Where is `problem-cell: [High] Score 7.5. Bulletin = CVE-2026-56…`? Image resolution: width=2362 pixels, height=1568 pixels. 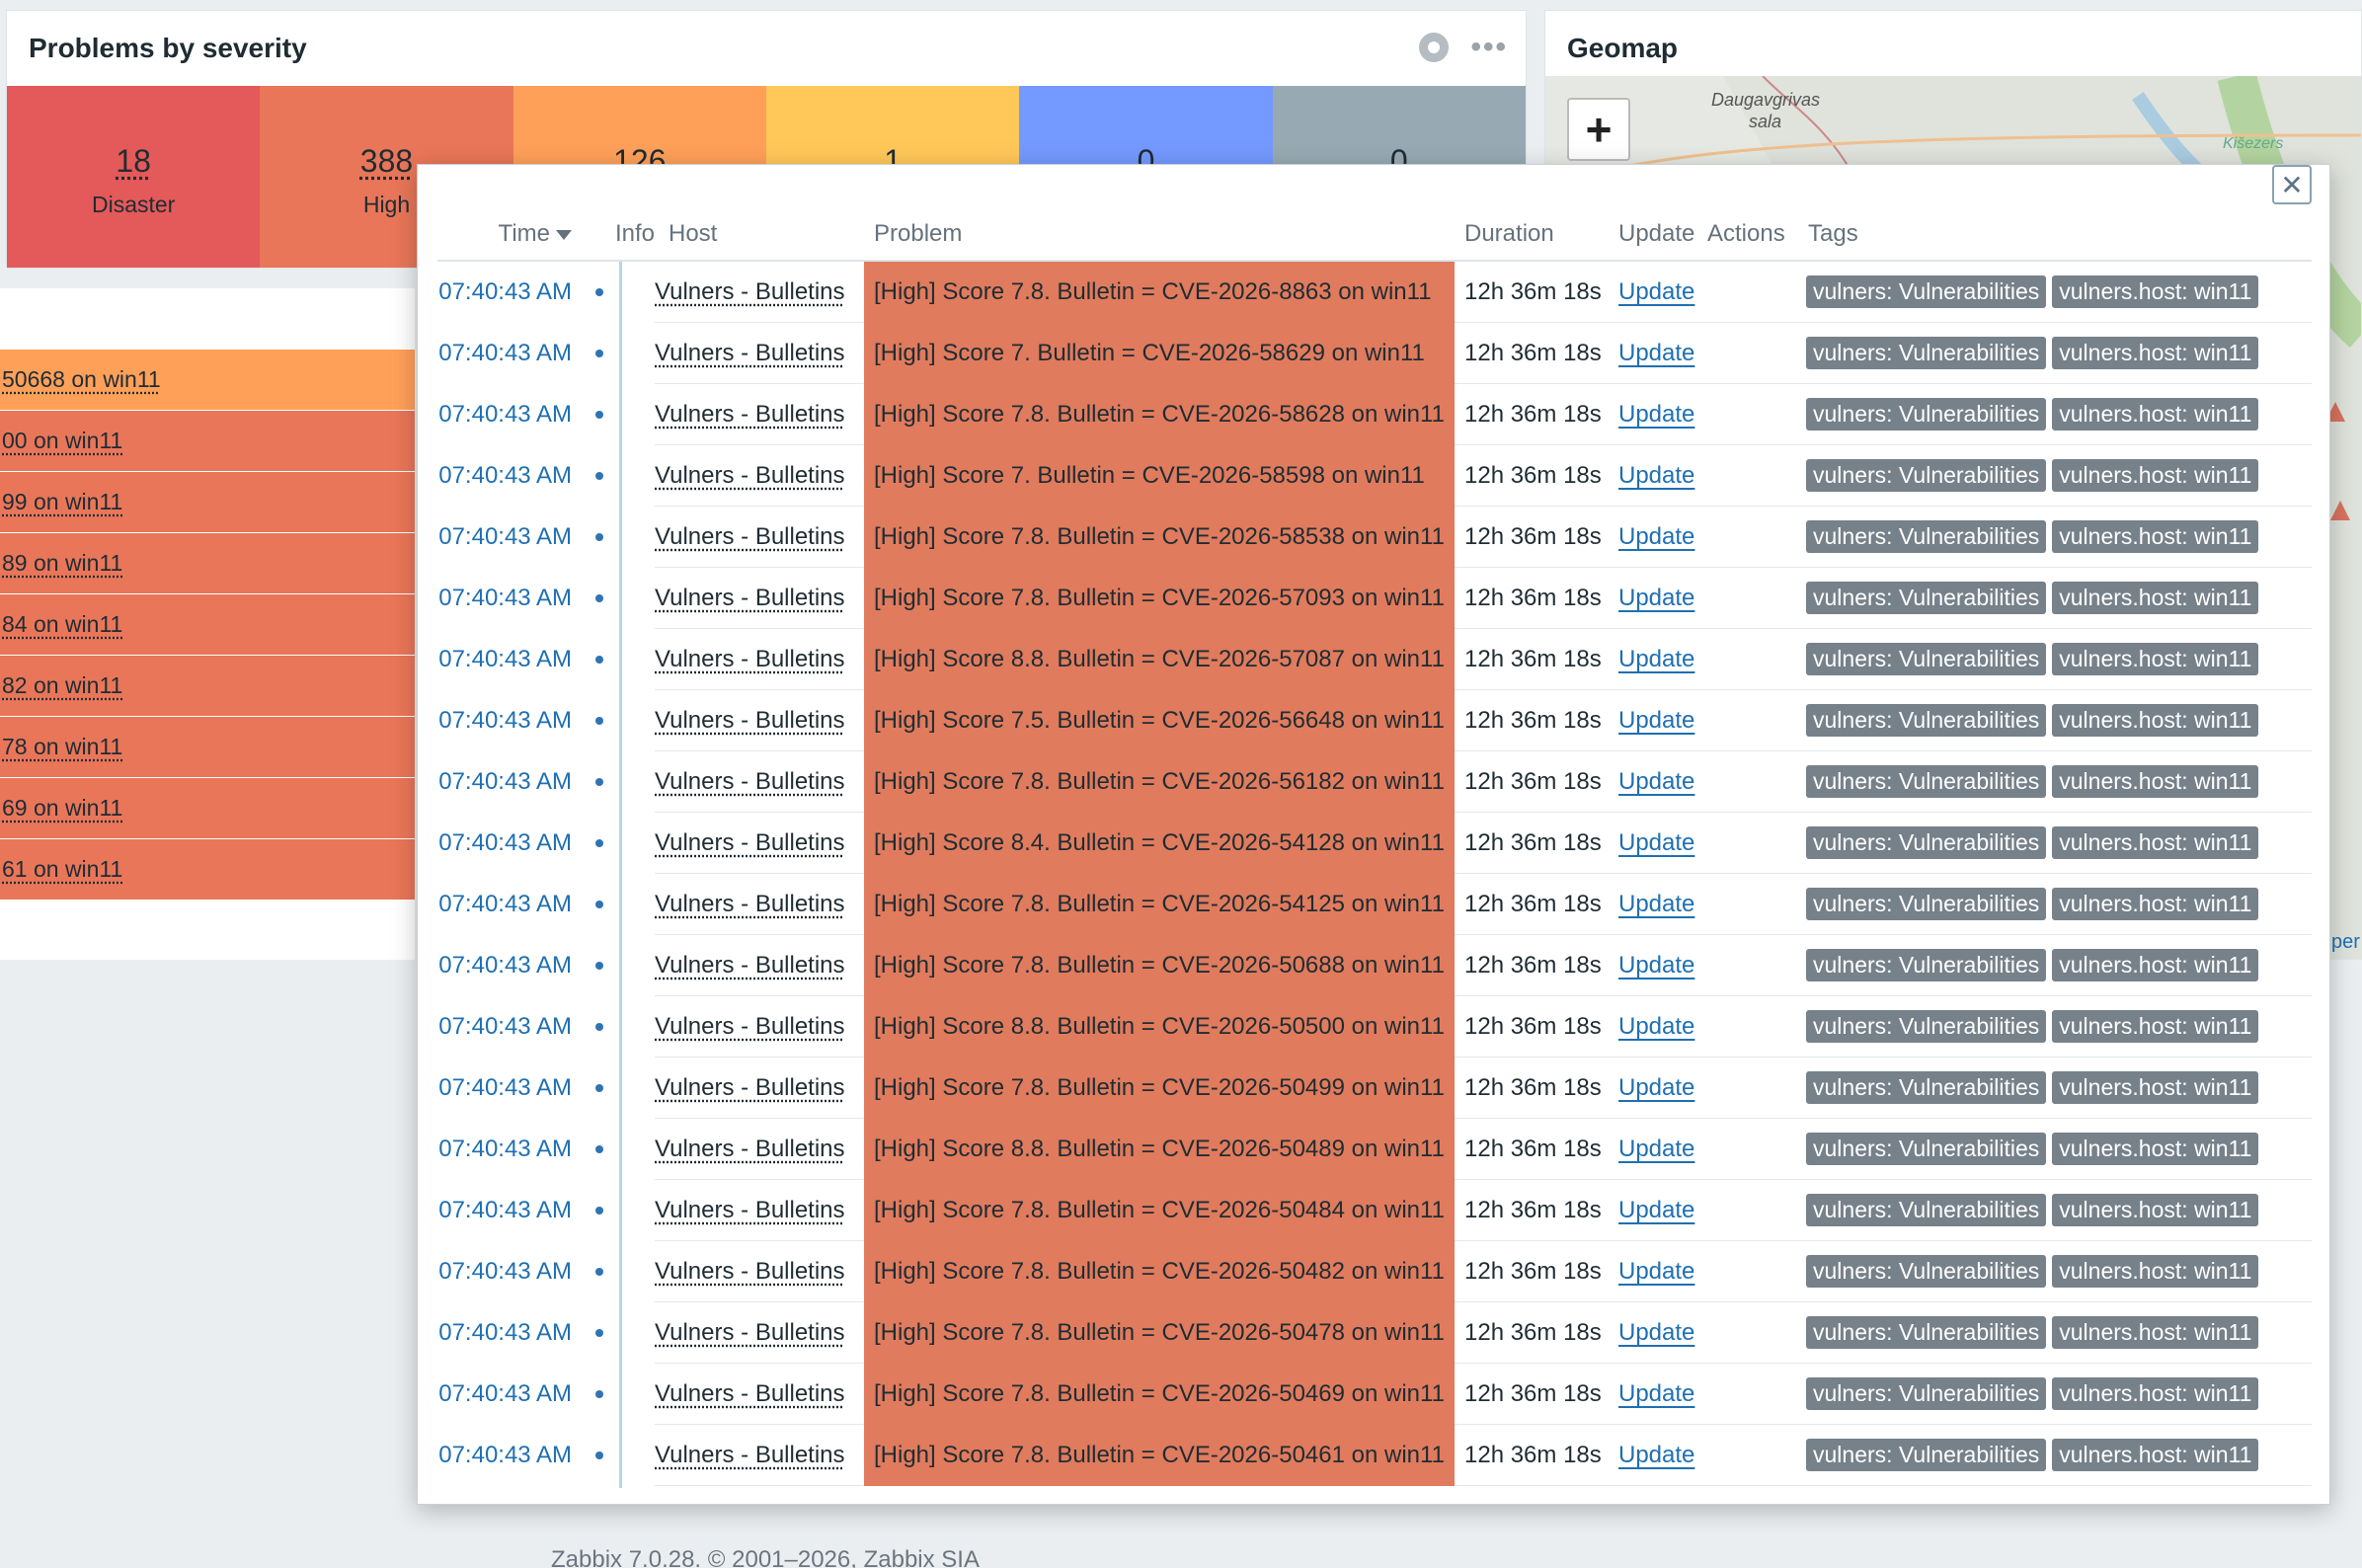
problem-cell: [High] Score 7.5. Bulletin = CVE-2026-56… is located at coordinates (1159, 721).